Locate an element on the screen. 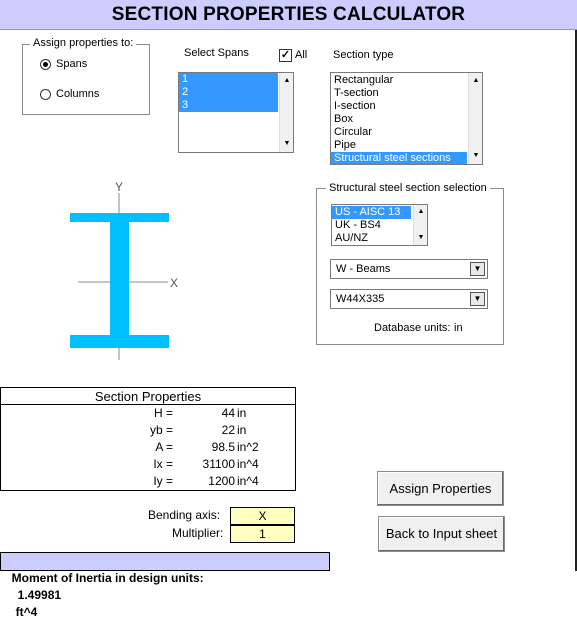 This screenshot has width=577, height=621. property-row: H = 44 in is located at coordinates (148, 413).